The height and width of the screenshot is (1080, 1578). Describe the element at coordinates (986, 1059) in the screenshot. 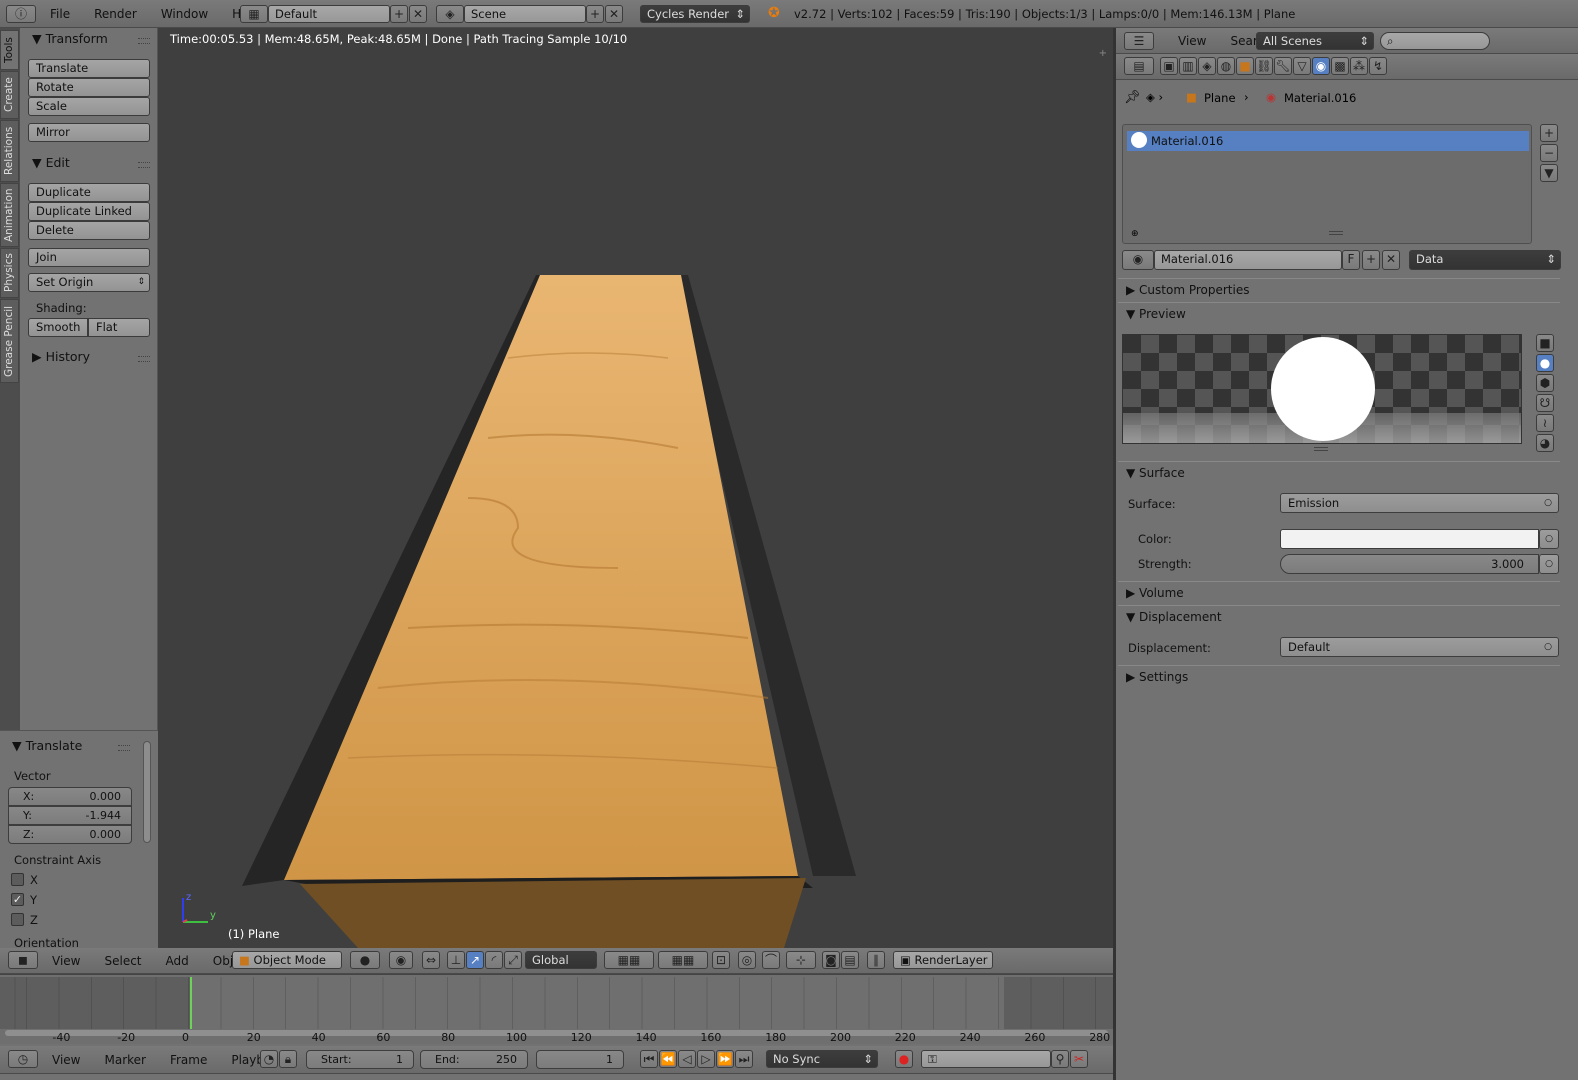

I see `keying-set-field: ⚿` at that location.